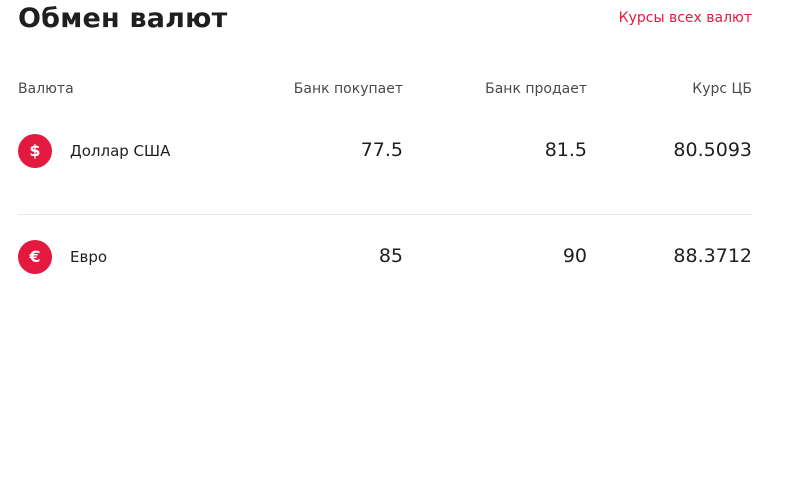  Describe the element at coordinates (381, 150) in the screenshot. I see `bank-buys-value: 77.5` at that location.